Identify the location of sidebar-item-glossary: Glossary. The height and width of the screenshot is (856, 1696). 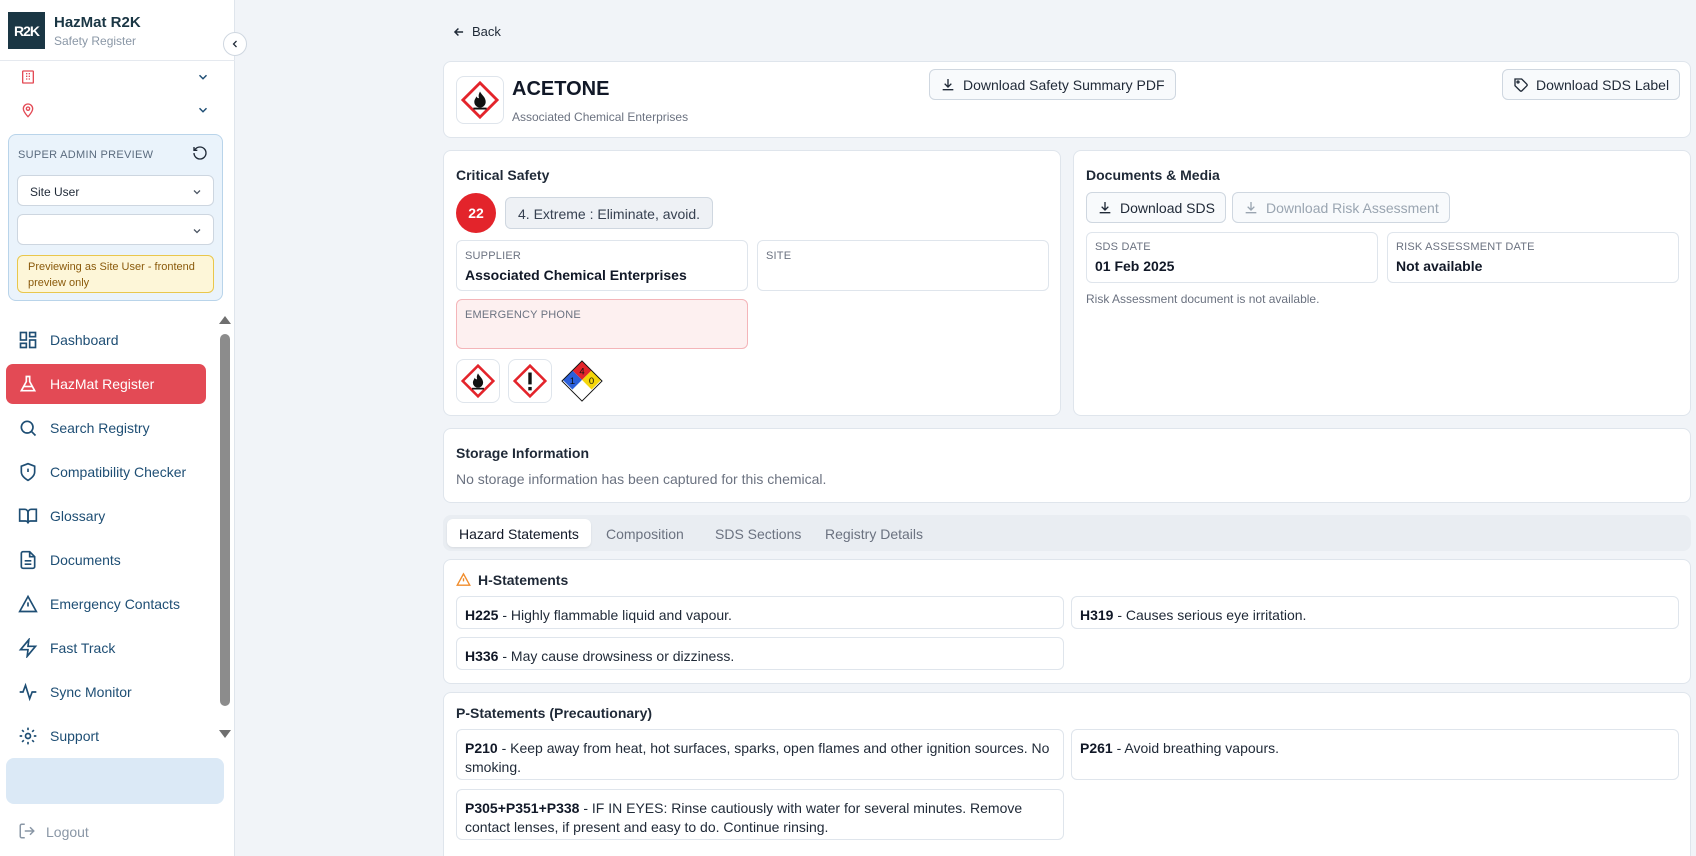
(106, 516).